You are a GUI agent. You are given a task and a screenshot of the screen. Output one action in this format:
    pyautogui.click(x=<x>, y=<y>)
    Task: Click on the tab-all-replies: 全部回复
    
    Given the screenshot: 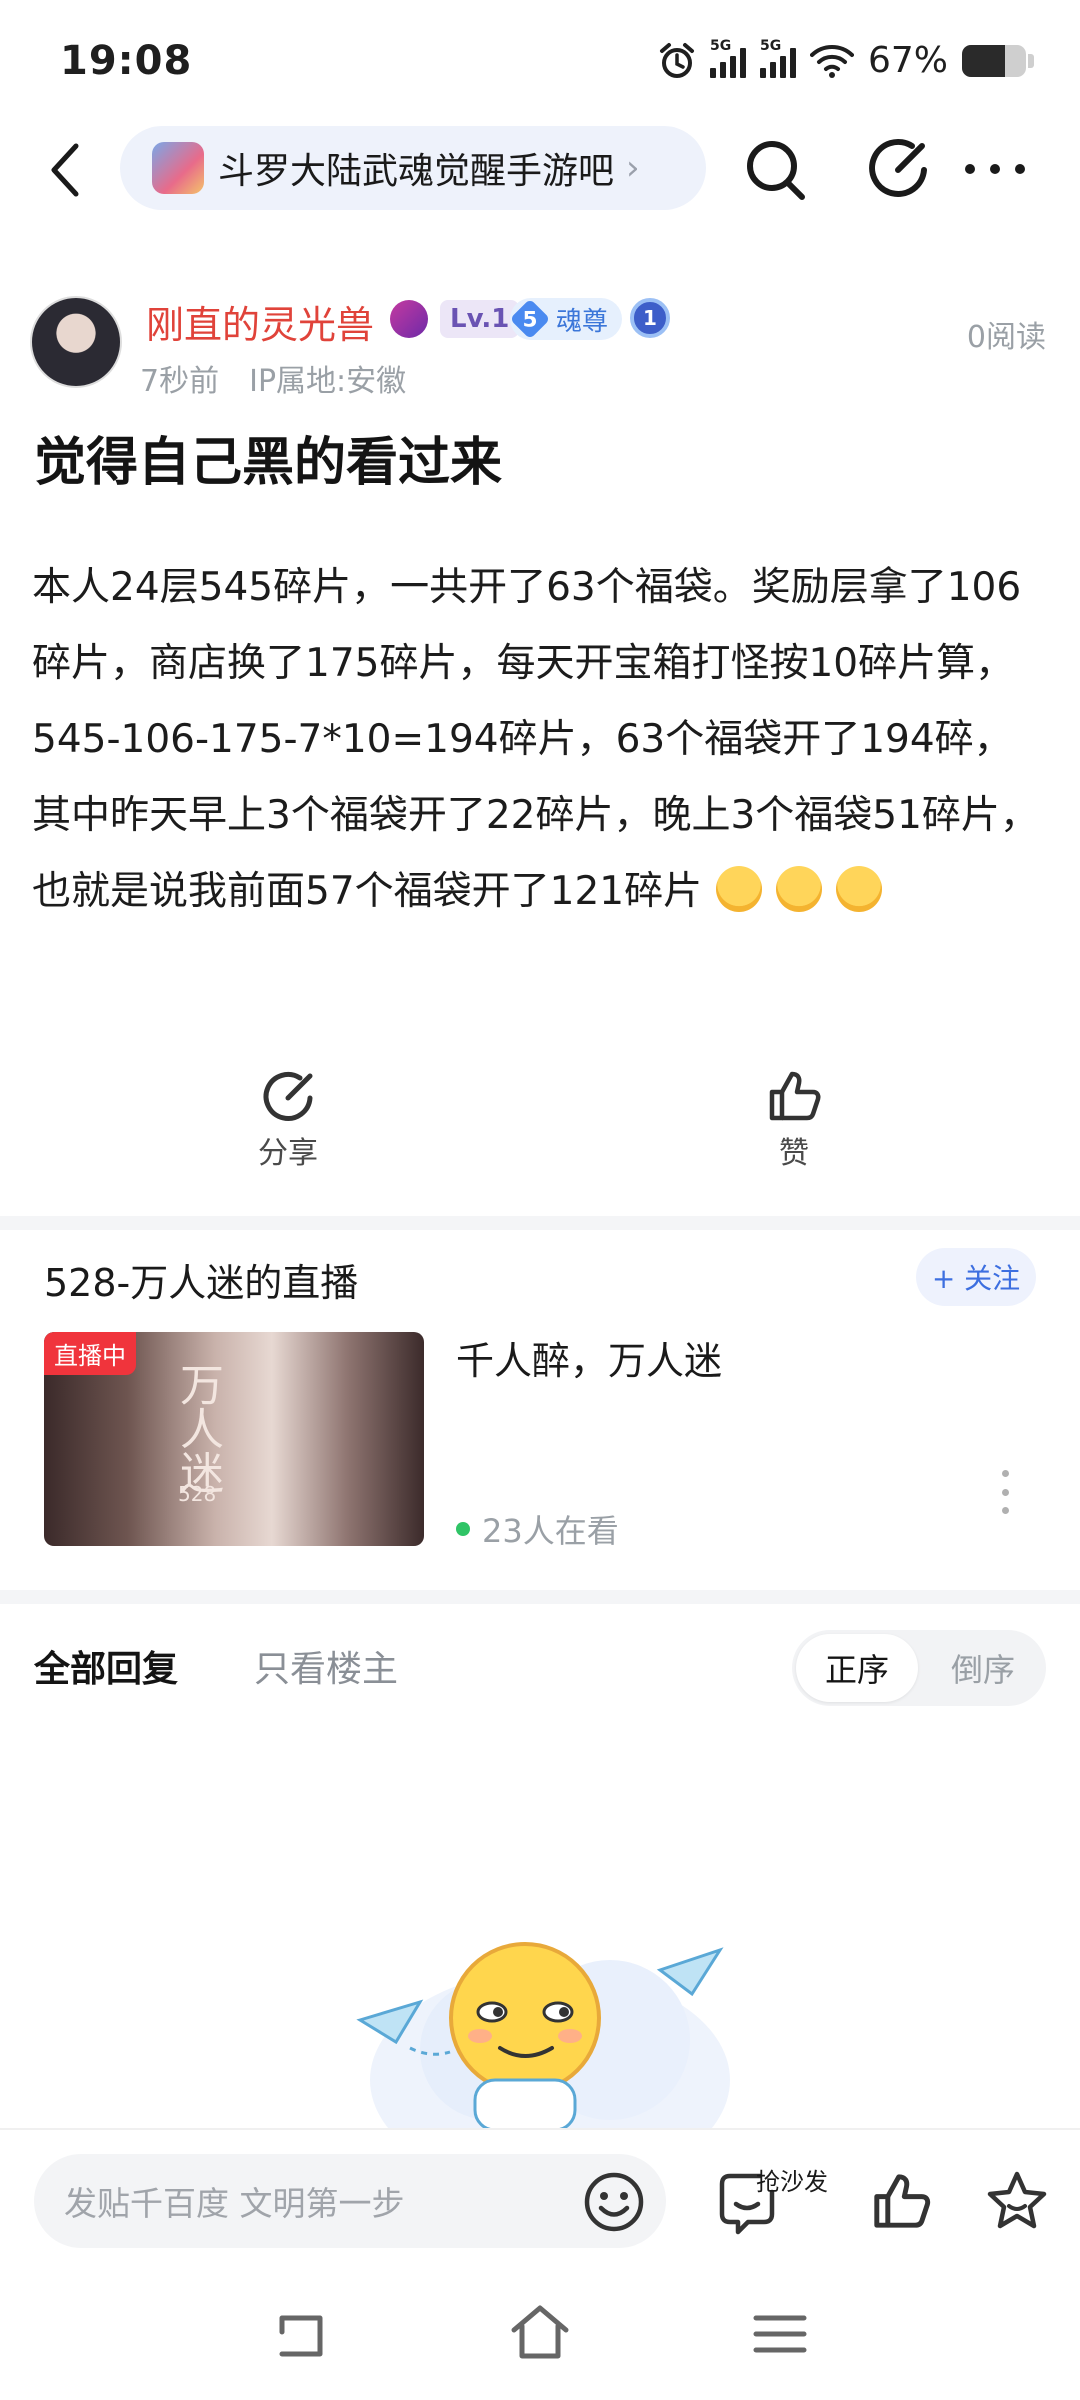 What is the action you would take?
    pyautogui.click(x=106, y=1666)
    